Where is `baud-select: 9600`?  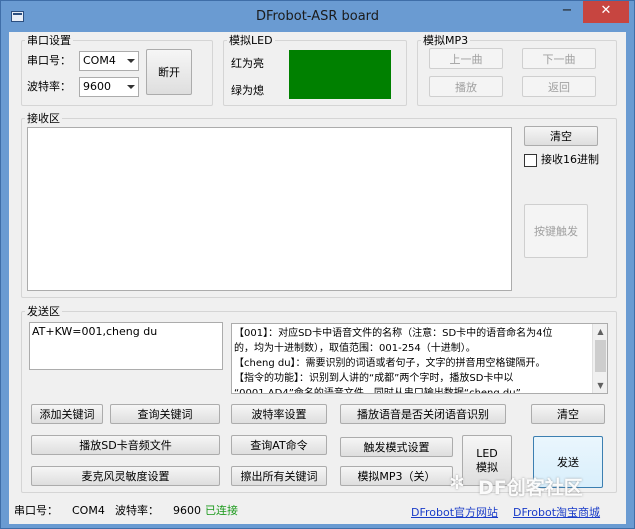
baud-select: 9600 is located at coordinates (109, 87).